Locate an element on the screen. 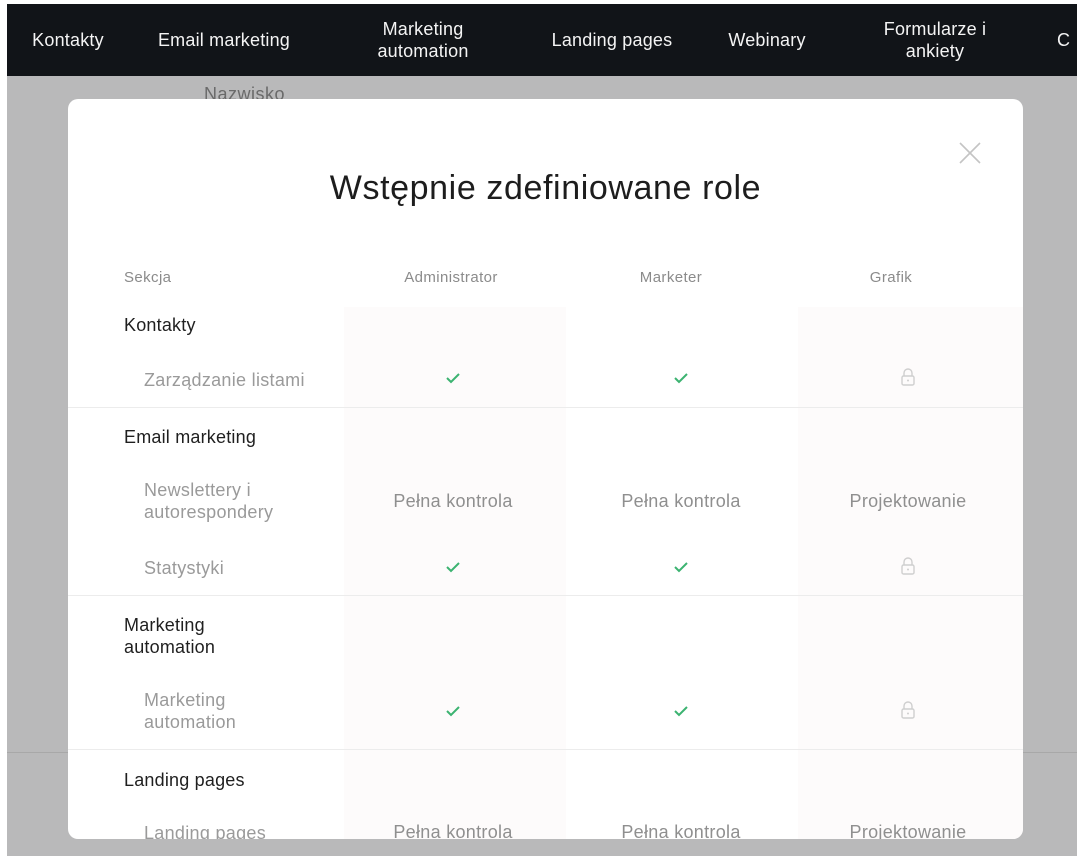  section-title-kontakty: Kontakty is located at coordinates (160, 325).